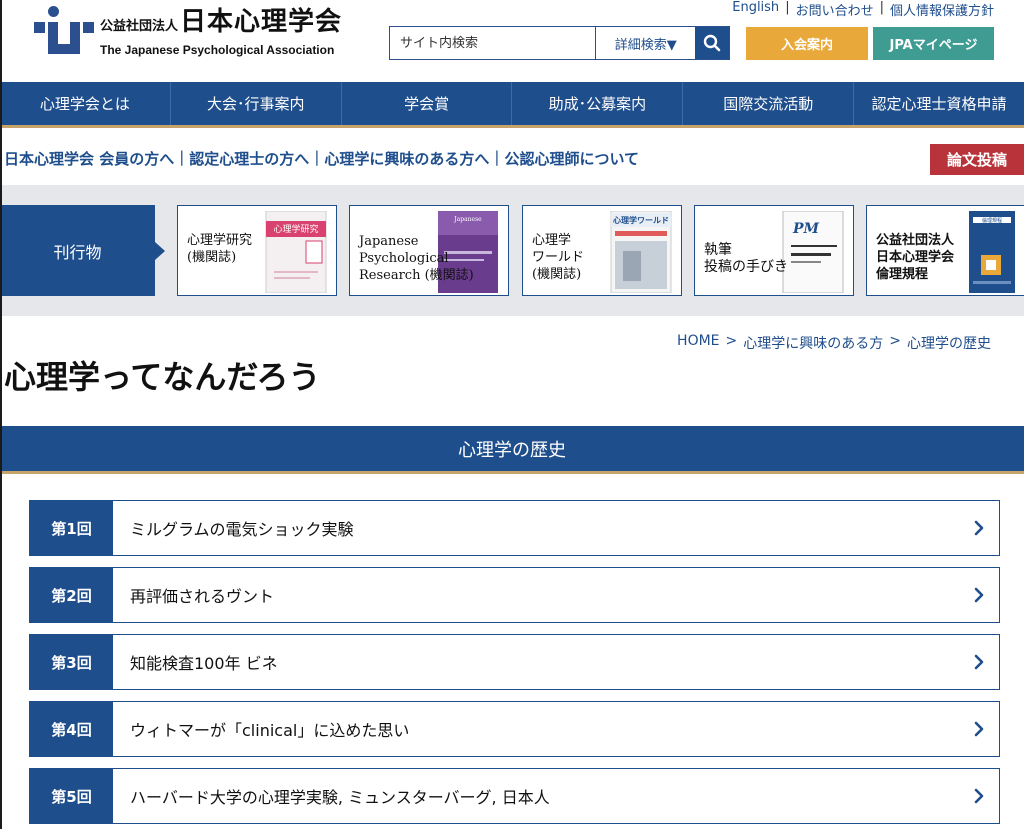 The width and height of the screenshot is (1024, 829). What do you see at coordinates (249, 158) in the screenshot?
I see `audience-link-certified: 認定心理士の方へ` at bounding box center [249, 158].